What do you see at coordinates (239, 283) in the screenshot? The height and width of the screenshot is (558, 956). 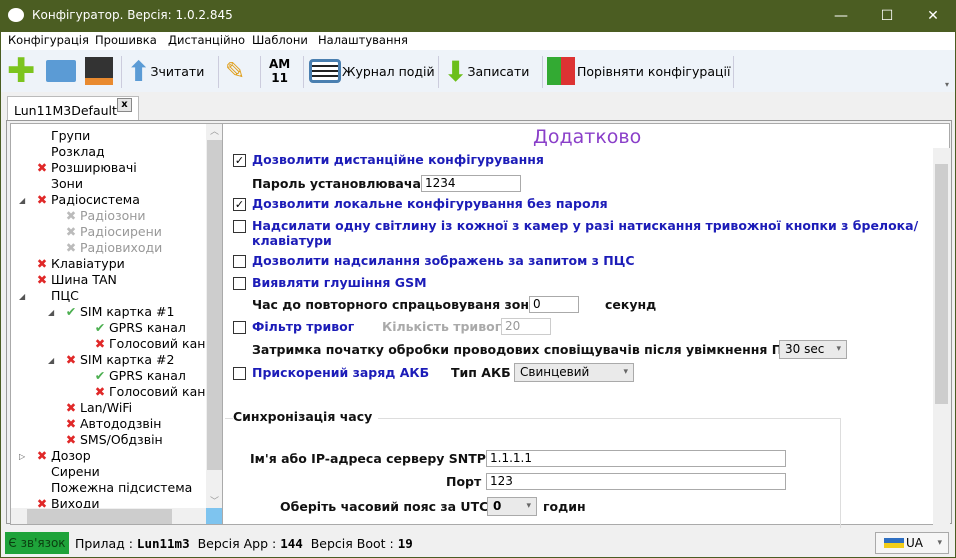 I see `gsm-jamming-checkbox` at bounding box center [239, 283].